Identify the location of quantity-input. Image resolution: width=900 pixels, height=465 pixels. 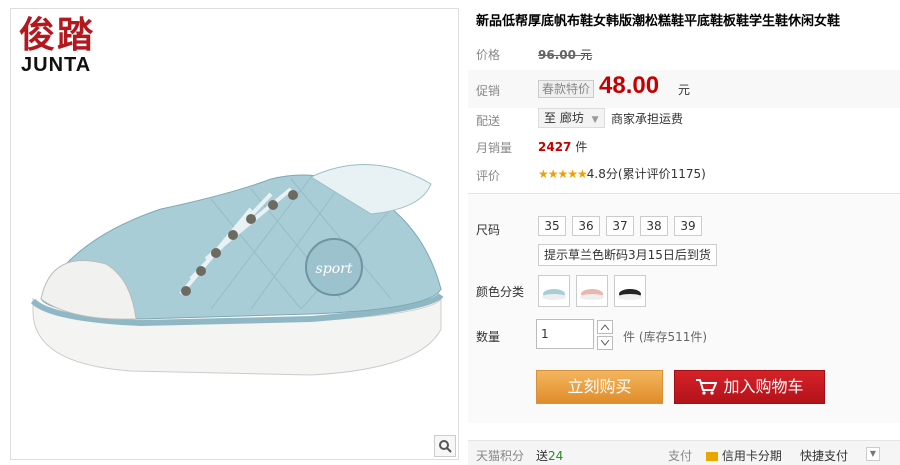
(565, 334).